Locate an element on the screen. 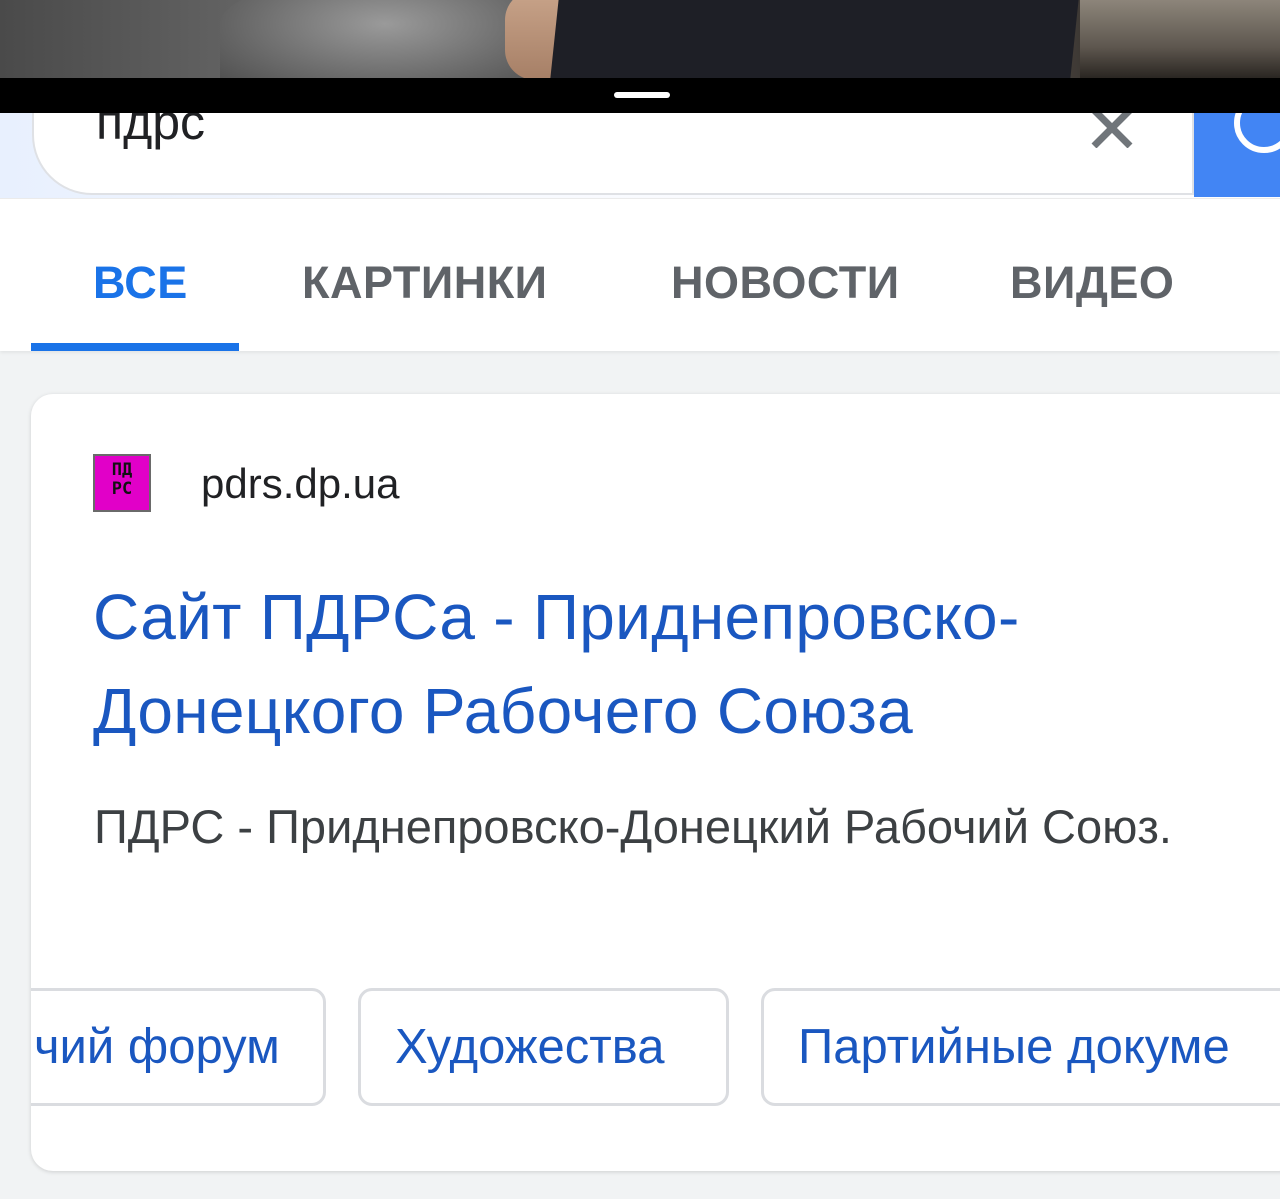 The image size is (1280, 1199). sitelink-chip: Партийные докуме is located at coordinates (1020, 1047).